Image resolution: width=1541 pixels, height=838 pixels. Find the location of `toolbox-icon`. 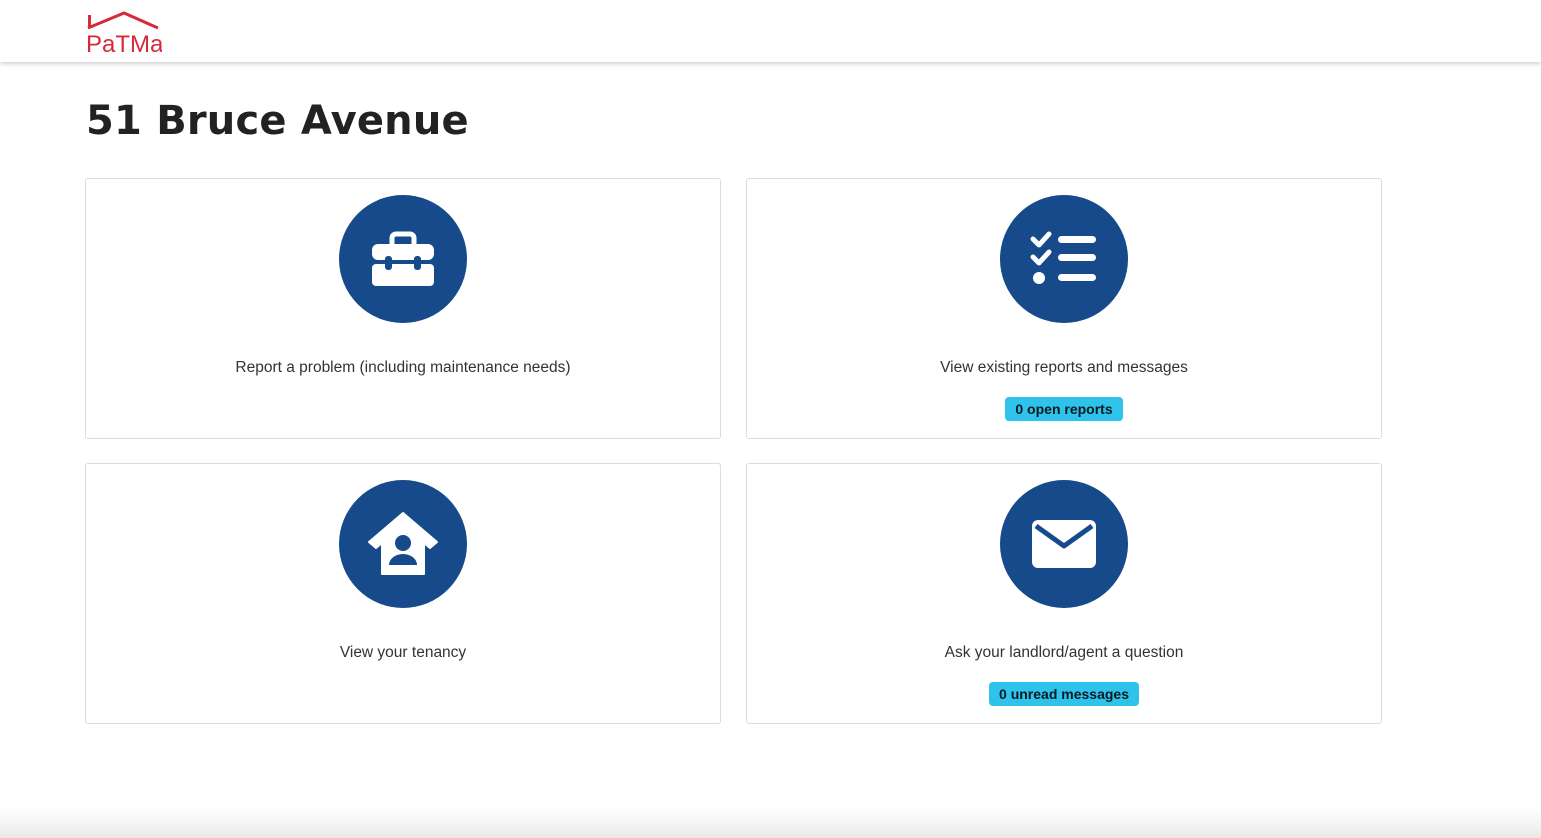

toolbox-icon is located at coordinates (403, 258).